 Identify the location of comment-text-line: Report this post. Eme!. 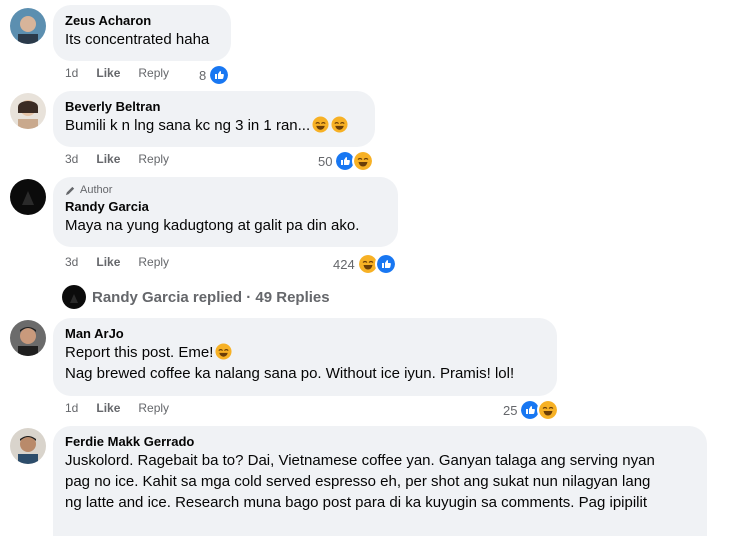
(139, 352).